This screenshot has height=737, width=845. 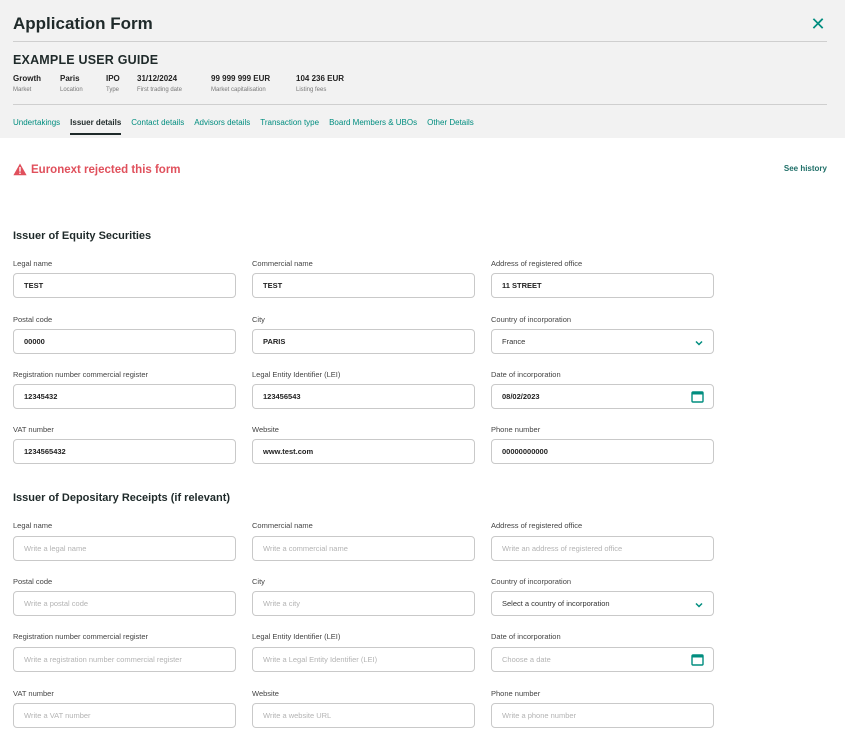 What do you see at coordinates (289, 125) in the screenshot?
I see `tab-transaction-type: Transaction type` at bounding box center [289, 125].